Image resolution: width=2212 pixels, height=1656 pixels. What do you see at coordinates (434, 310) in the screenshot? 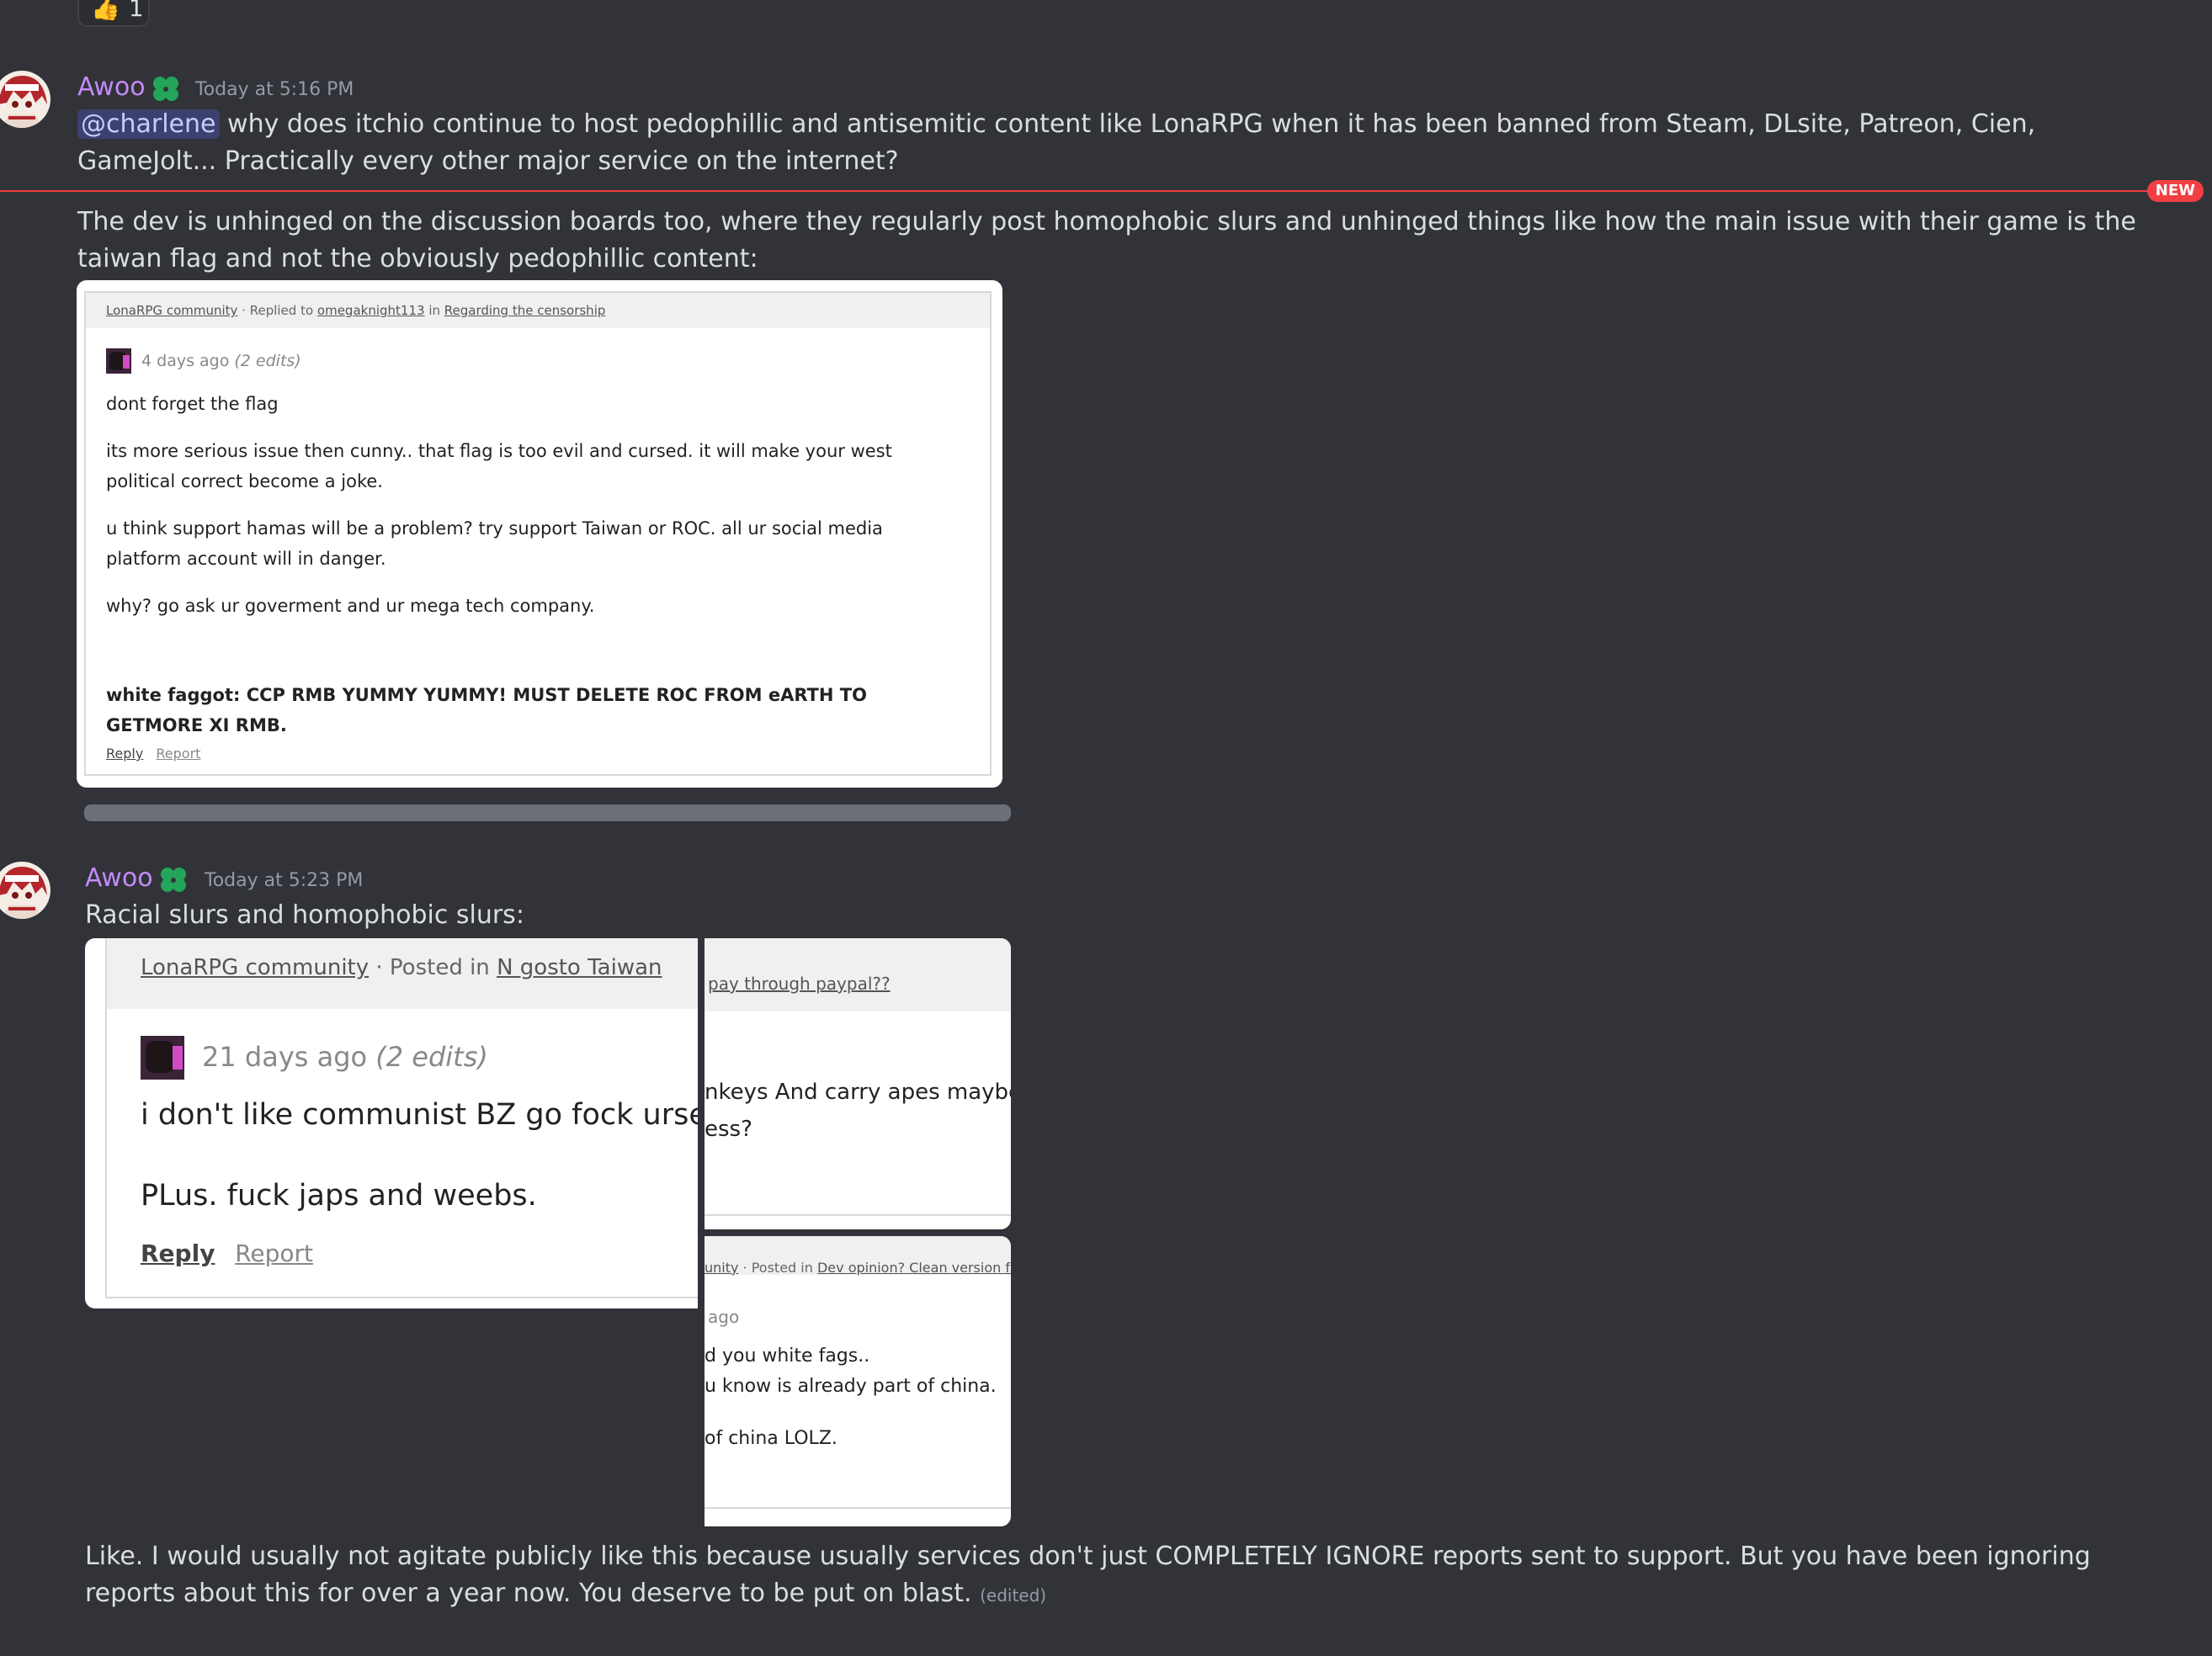
I see `header-separator: in` at bounding box center [434, 310].